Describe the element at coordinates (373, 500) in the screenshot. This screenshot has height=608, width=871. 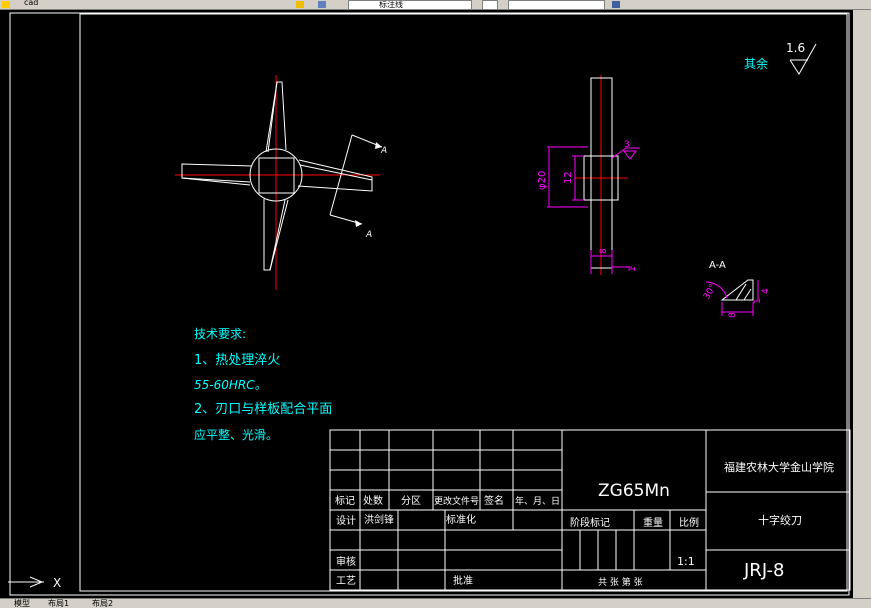
I see `rev-header-count: 处数` at that location.